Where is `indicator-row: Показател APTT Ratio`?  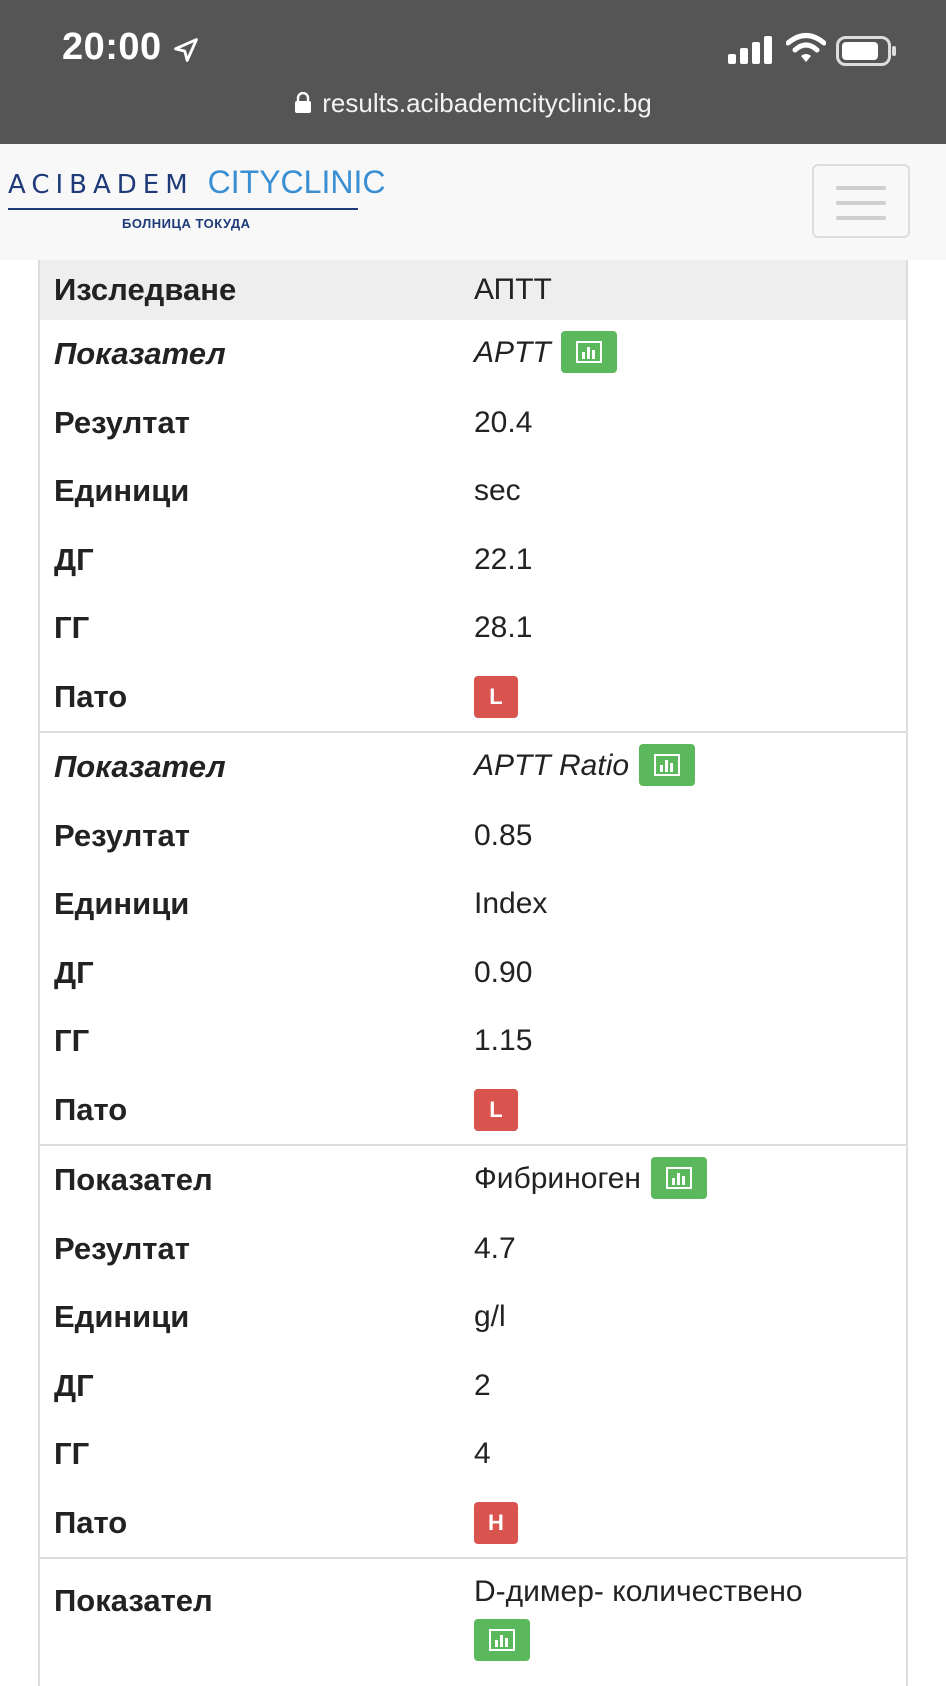
indicator-row: Показател APTT Ratio is located at coordinates (473, 766).